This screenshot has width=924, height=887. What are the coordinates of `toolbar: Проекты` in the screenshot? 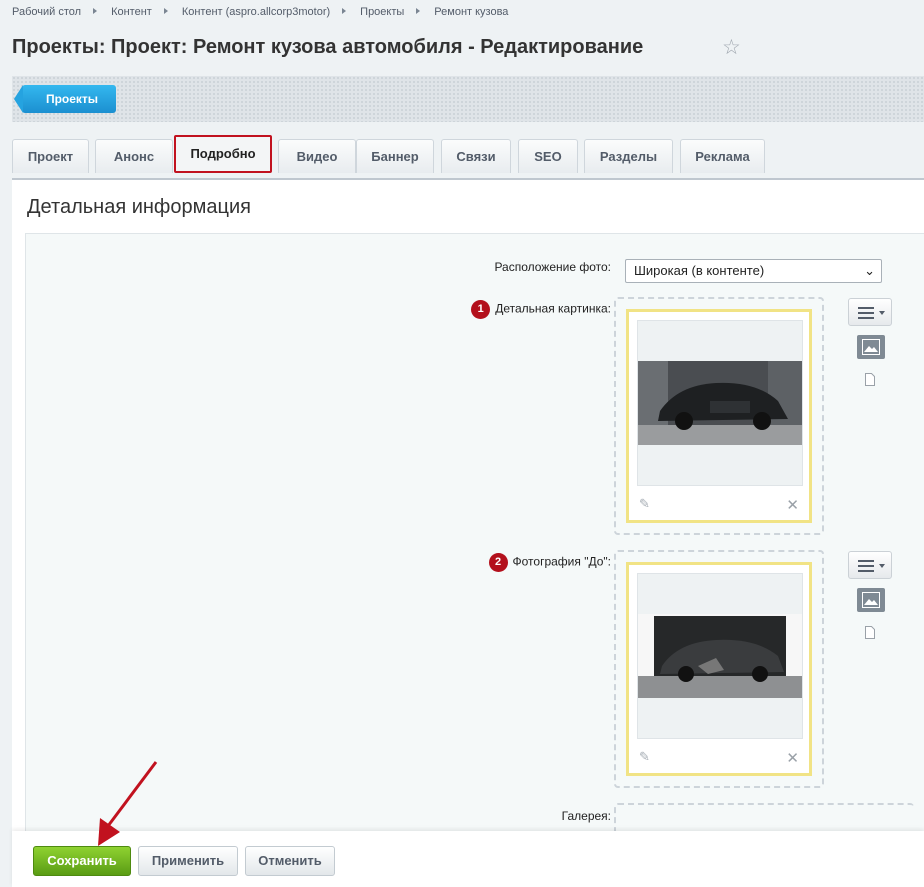 It's located at (468, 99).